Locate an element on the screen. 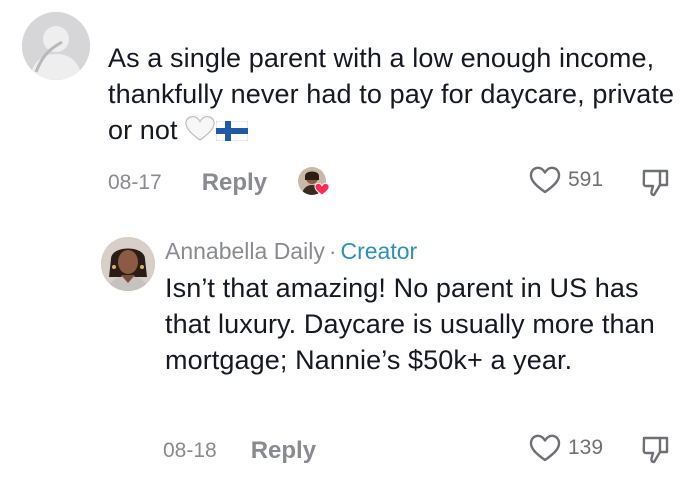 The image size is (700, 485). creator-liked-badge is located at coordinates (314, 183).